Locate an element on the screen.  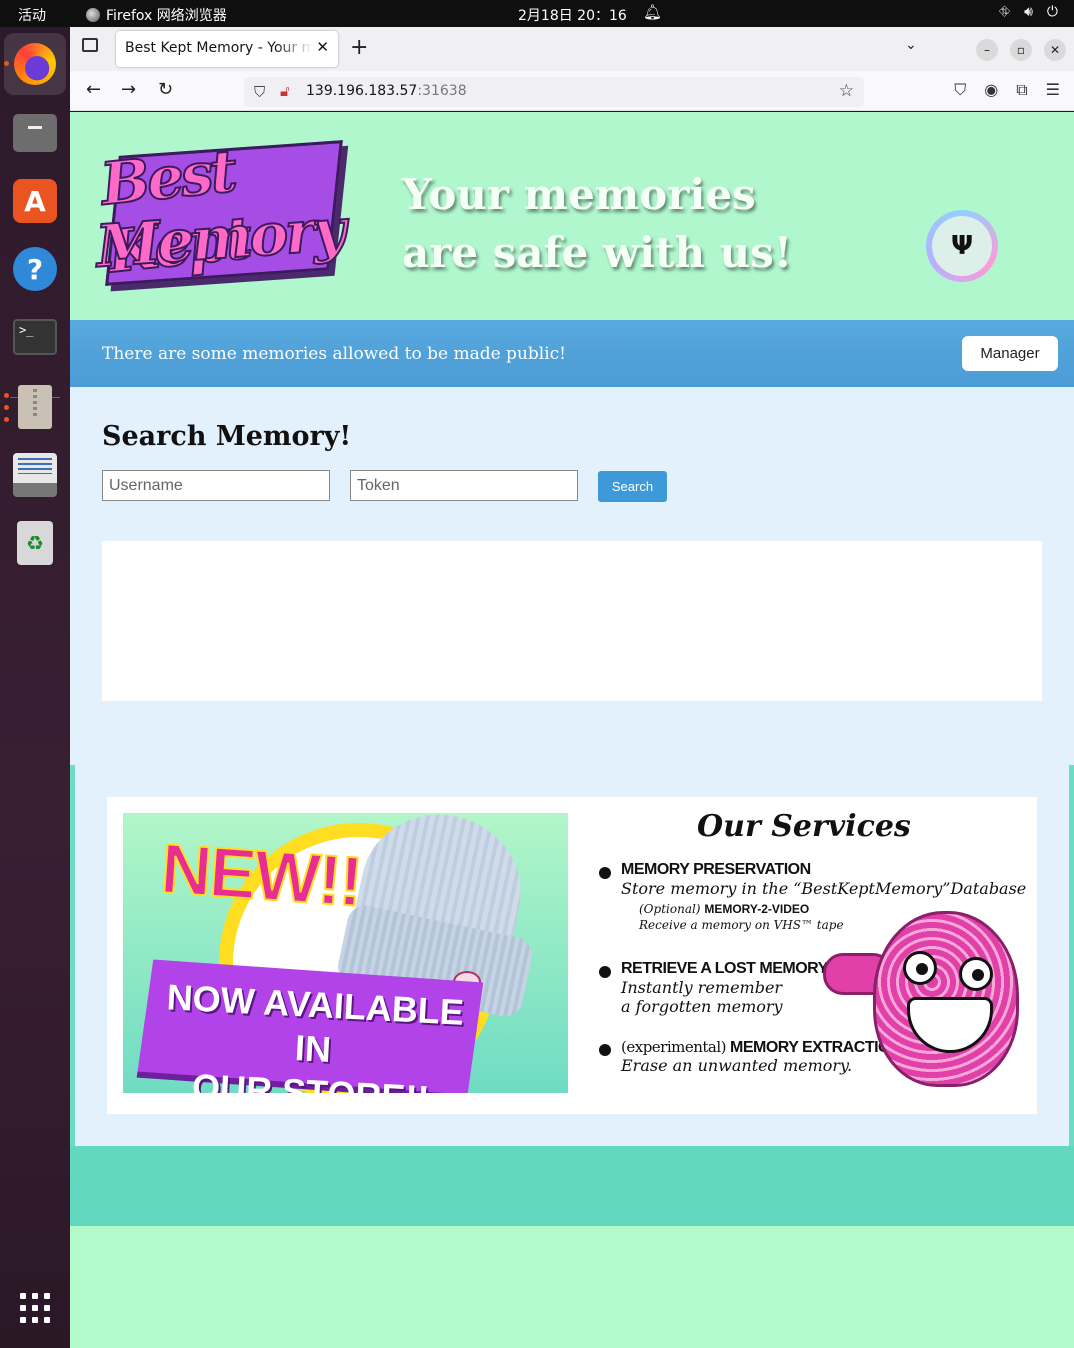
power-icon: ⏻ is located at coordinates (1052, 12).